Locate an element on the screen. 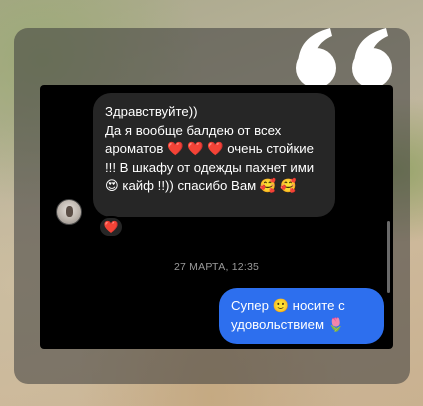 Image resolution: width=423 pixels, height=406 pixels. chat-scrollbar is located at coordinates (388, 257).